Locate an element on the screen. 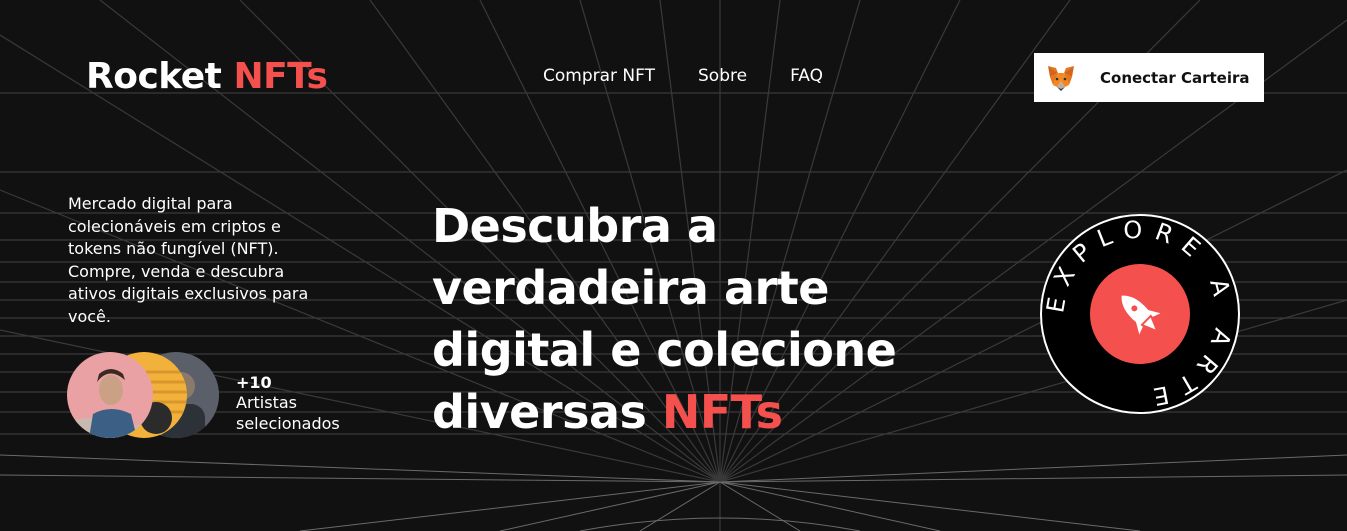 Image resolution: width=1347 pixels, height=531 pixels. connect-wallet-button: Conectar Carteira is located at coordinates (1149, 77).